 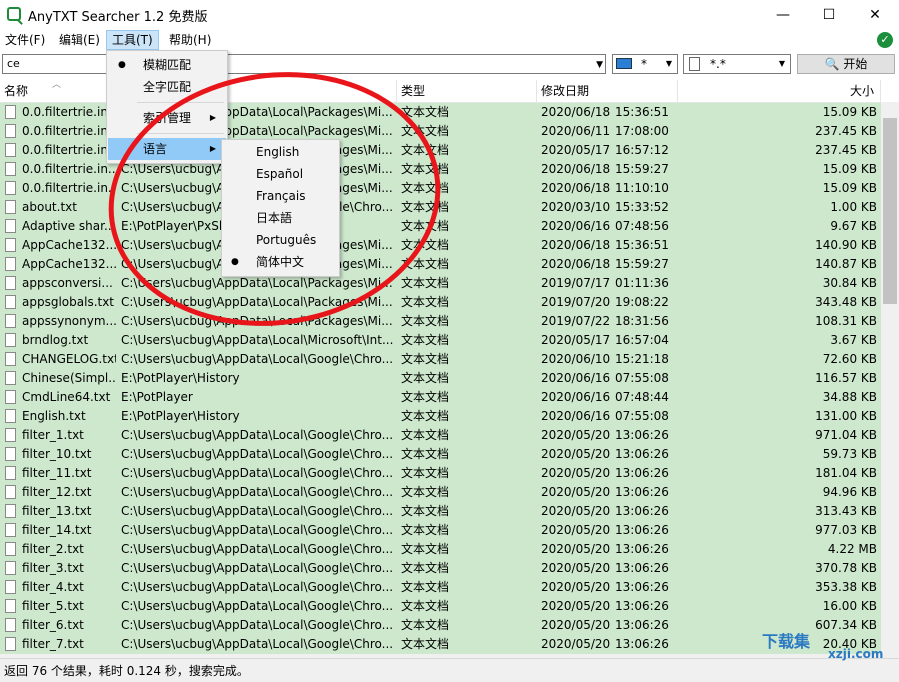 I want to click on language-japanese: 日本語, so click(x=280, y=218).